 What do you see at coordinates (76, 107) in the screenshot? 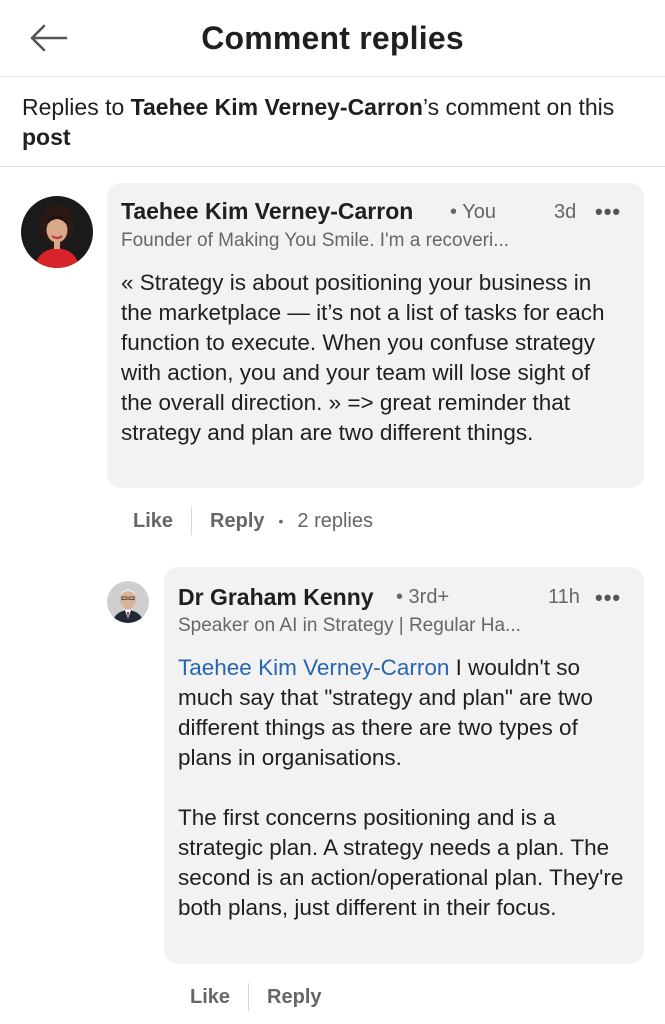
I see `context-prefix: Replies to` at bounding box center [76, 107].